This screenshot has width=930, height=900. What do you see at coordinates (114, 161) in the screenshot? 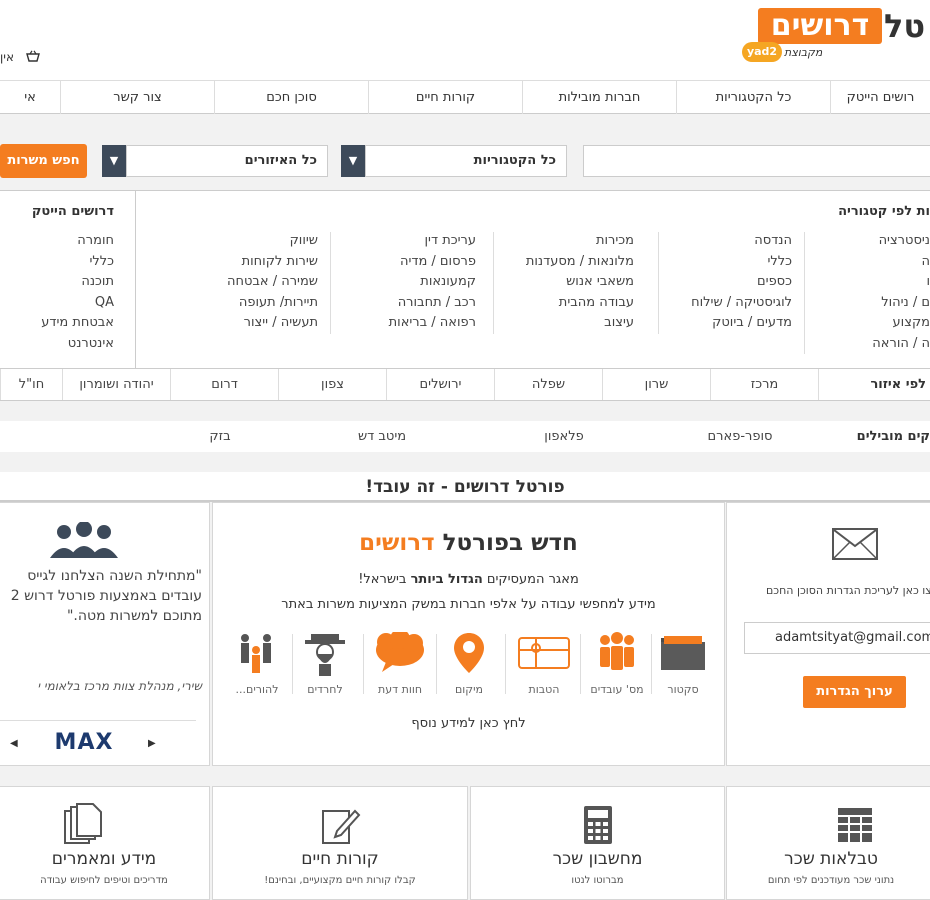
I see `region-dropdown-arrow-icon: ▼` at bounding box center [114, 161].